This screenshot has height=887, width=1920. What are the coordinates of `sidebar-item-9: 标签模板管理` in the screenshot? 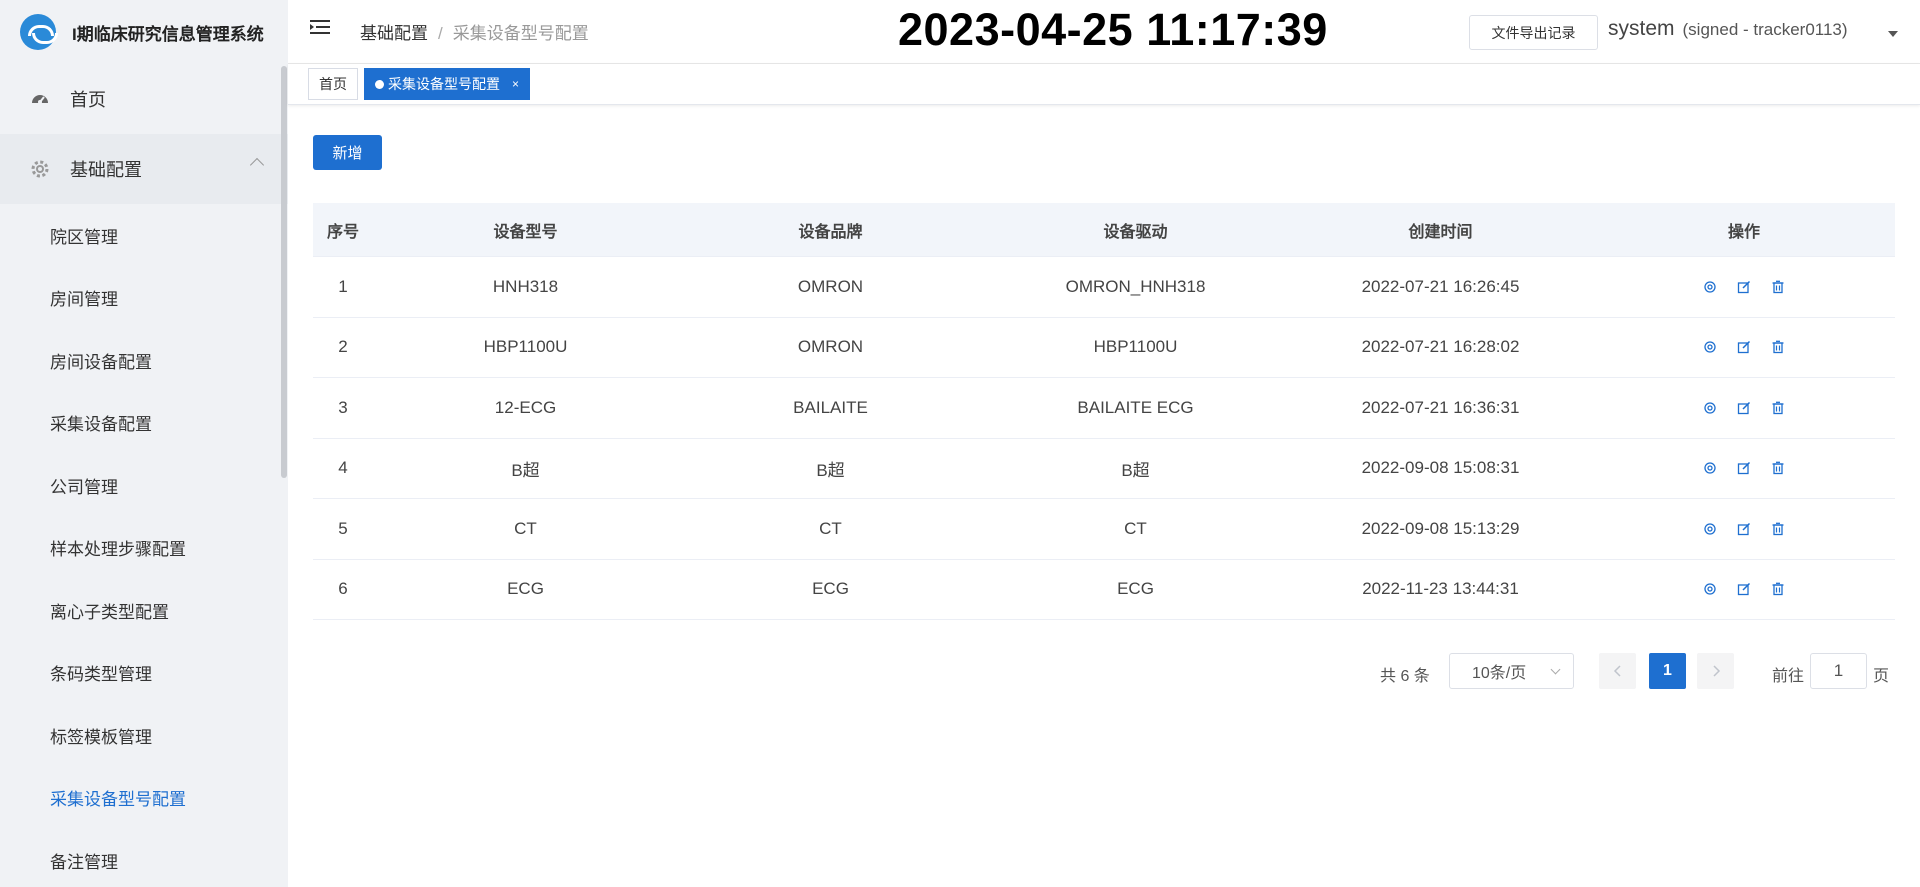 It's located at (144, 735).